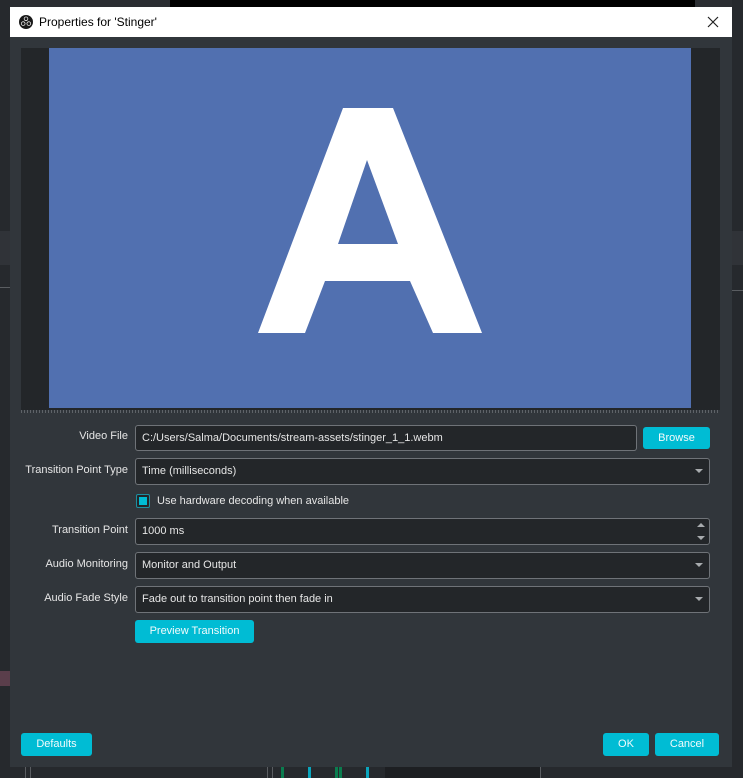 This screenshot has height=778, width=743. What do you see at coordinates (737, 389) in the screenshot?
I see `background-app-right-panel` at bounding box center [737, 389].